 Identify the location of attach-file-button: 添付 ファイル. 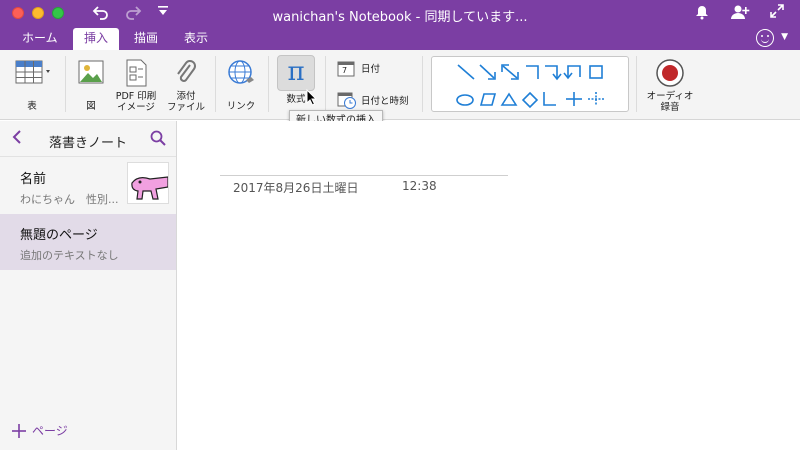
(186, 85).